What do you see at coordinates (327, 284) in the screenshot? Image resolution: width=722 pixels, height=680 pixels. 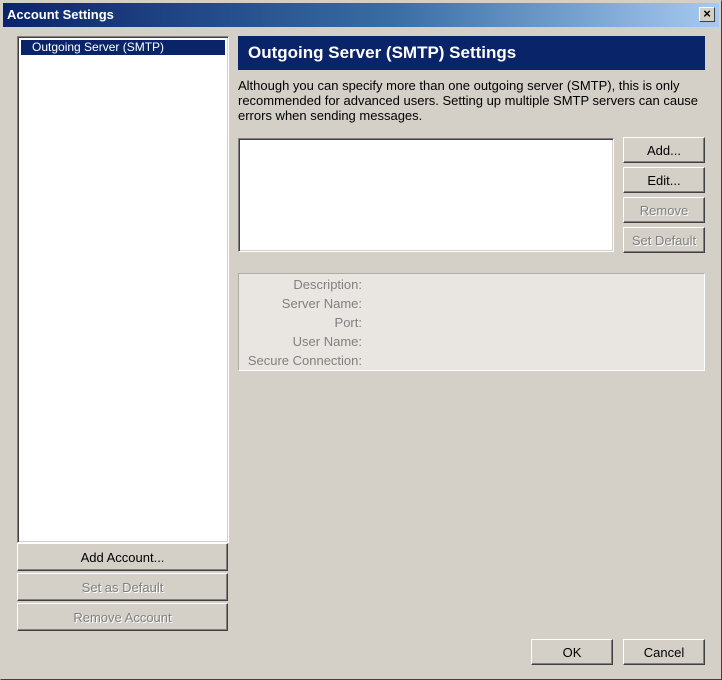 I see `description-label: Description:` at bounding box center [327, 284].